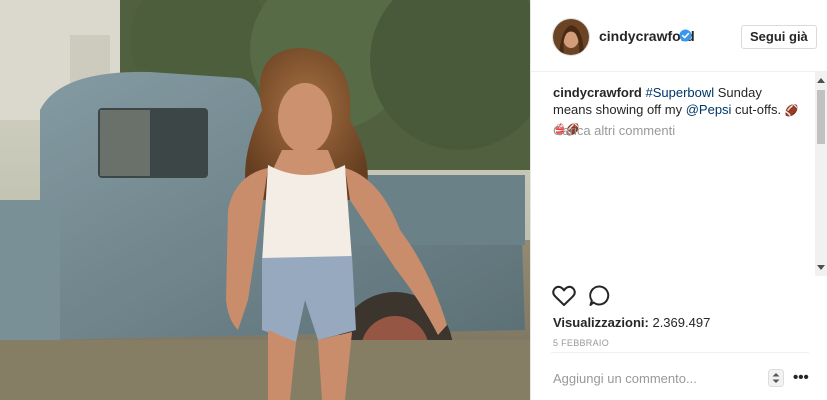 The height and width of the screenshot is (400, 827). I want to click on post-date: 5 FEBBRAIO, so click(581, 343).